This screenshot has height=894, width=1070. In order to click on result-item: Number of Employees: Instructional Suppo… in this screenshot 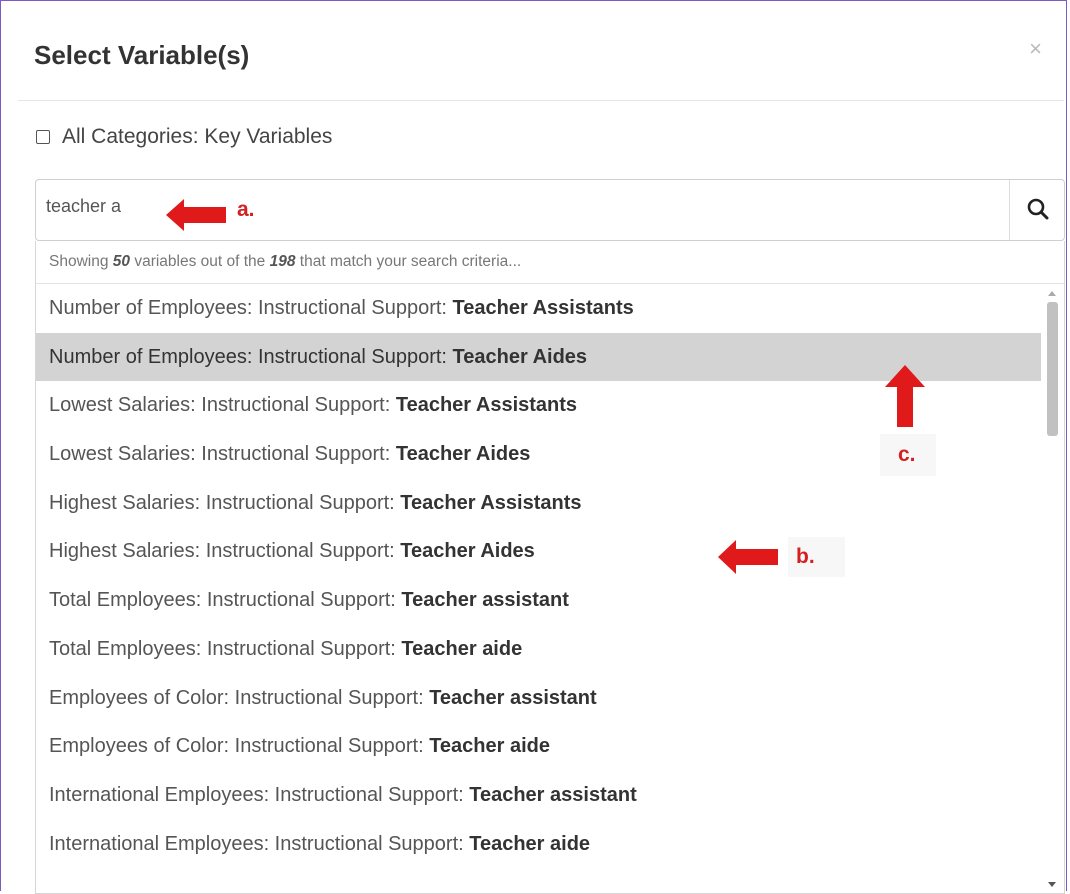, I will do `click(550, 308)`.